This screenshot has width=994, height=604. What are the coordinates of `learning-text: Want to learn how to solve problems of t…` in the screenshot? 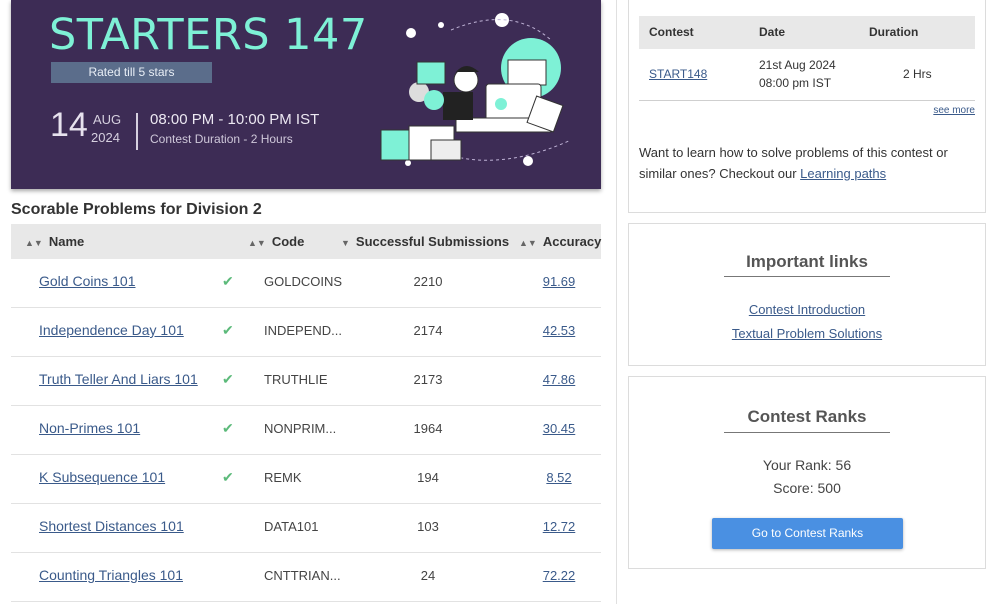 It's located at (793, 163).